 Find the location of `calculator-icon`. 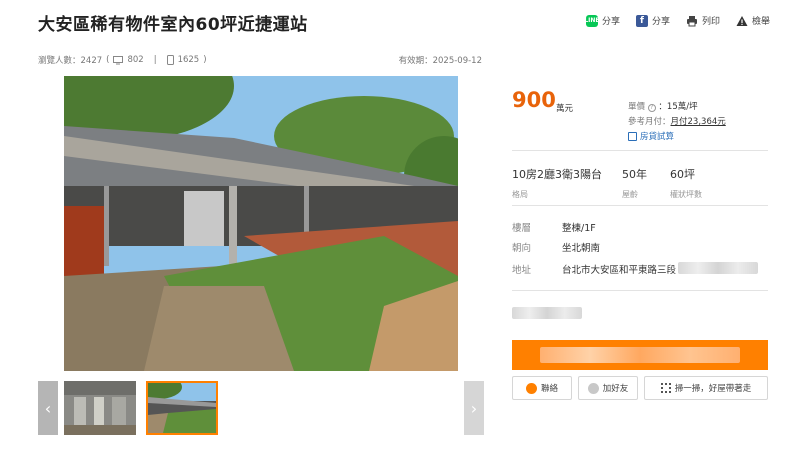

calculator-icon is located at coordinates (632, 136).